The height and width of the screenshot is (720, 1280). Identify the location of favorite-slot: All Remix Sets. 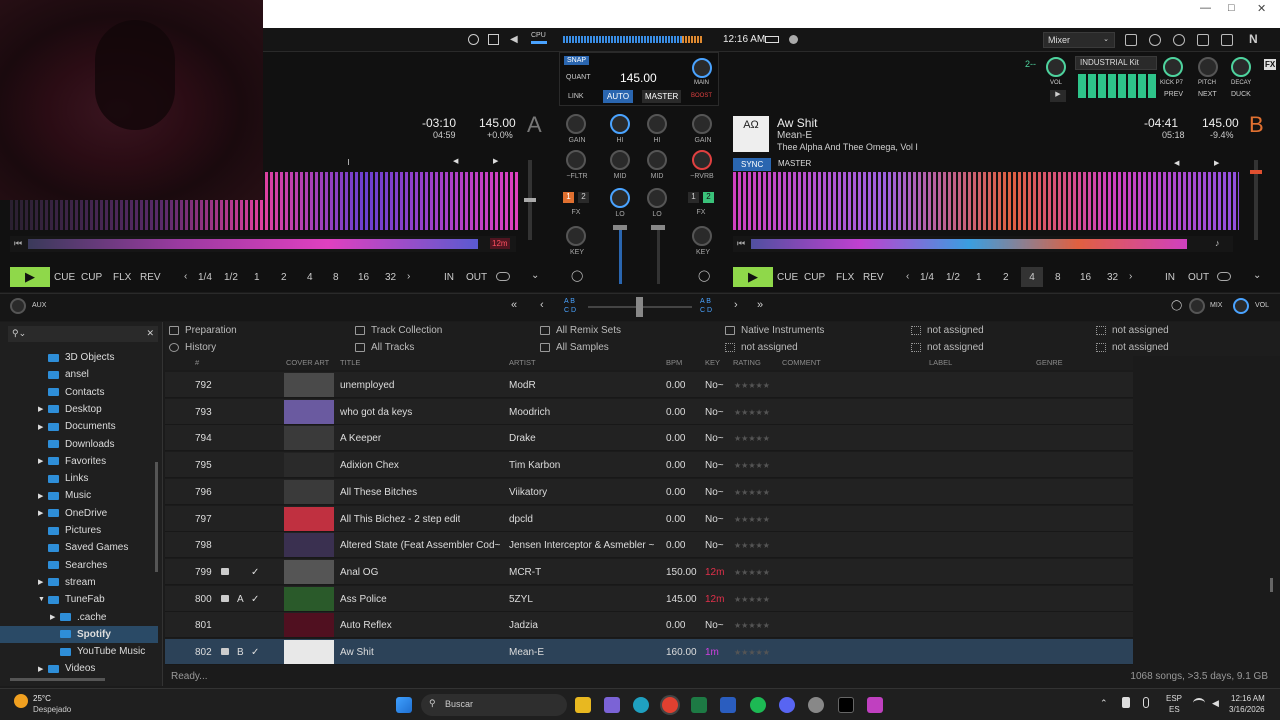
(580, 330).